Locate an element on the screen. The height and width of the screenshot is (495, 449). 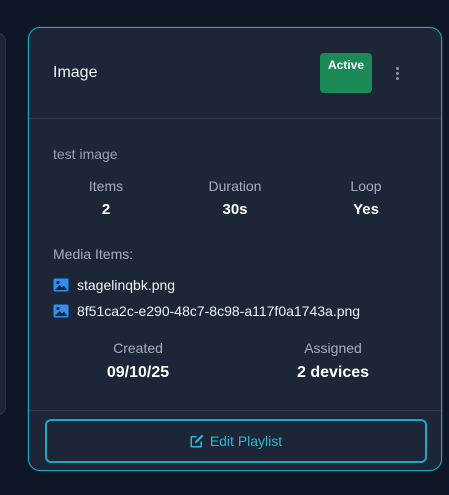
meta-row: Created 09/10/25 Assigned 2 devices is located at coordinates (235, 365).